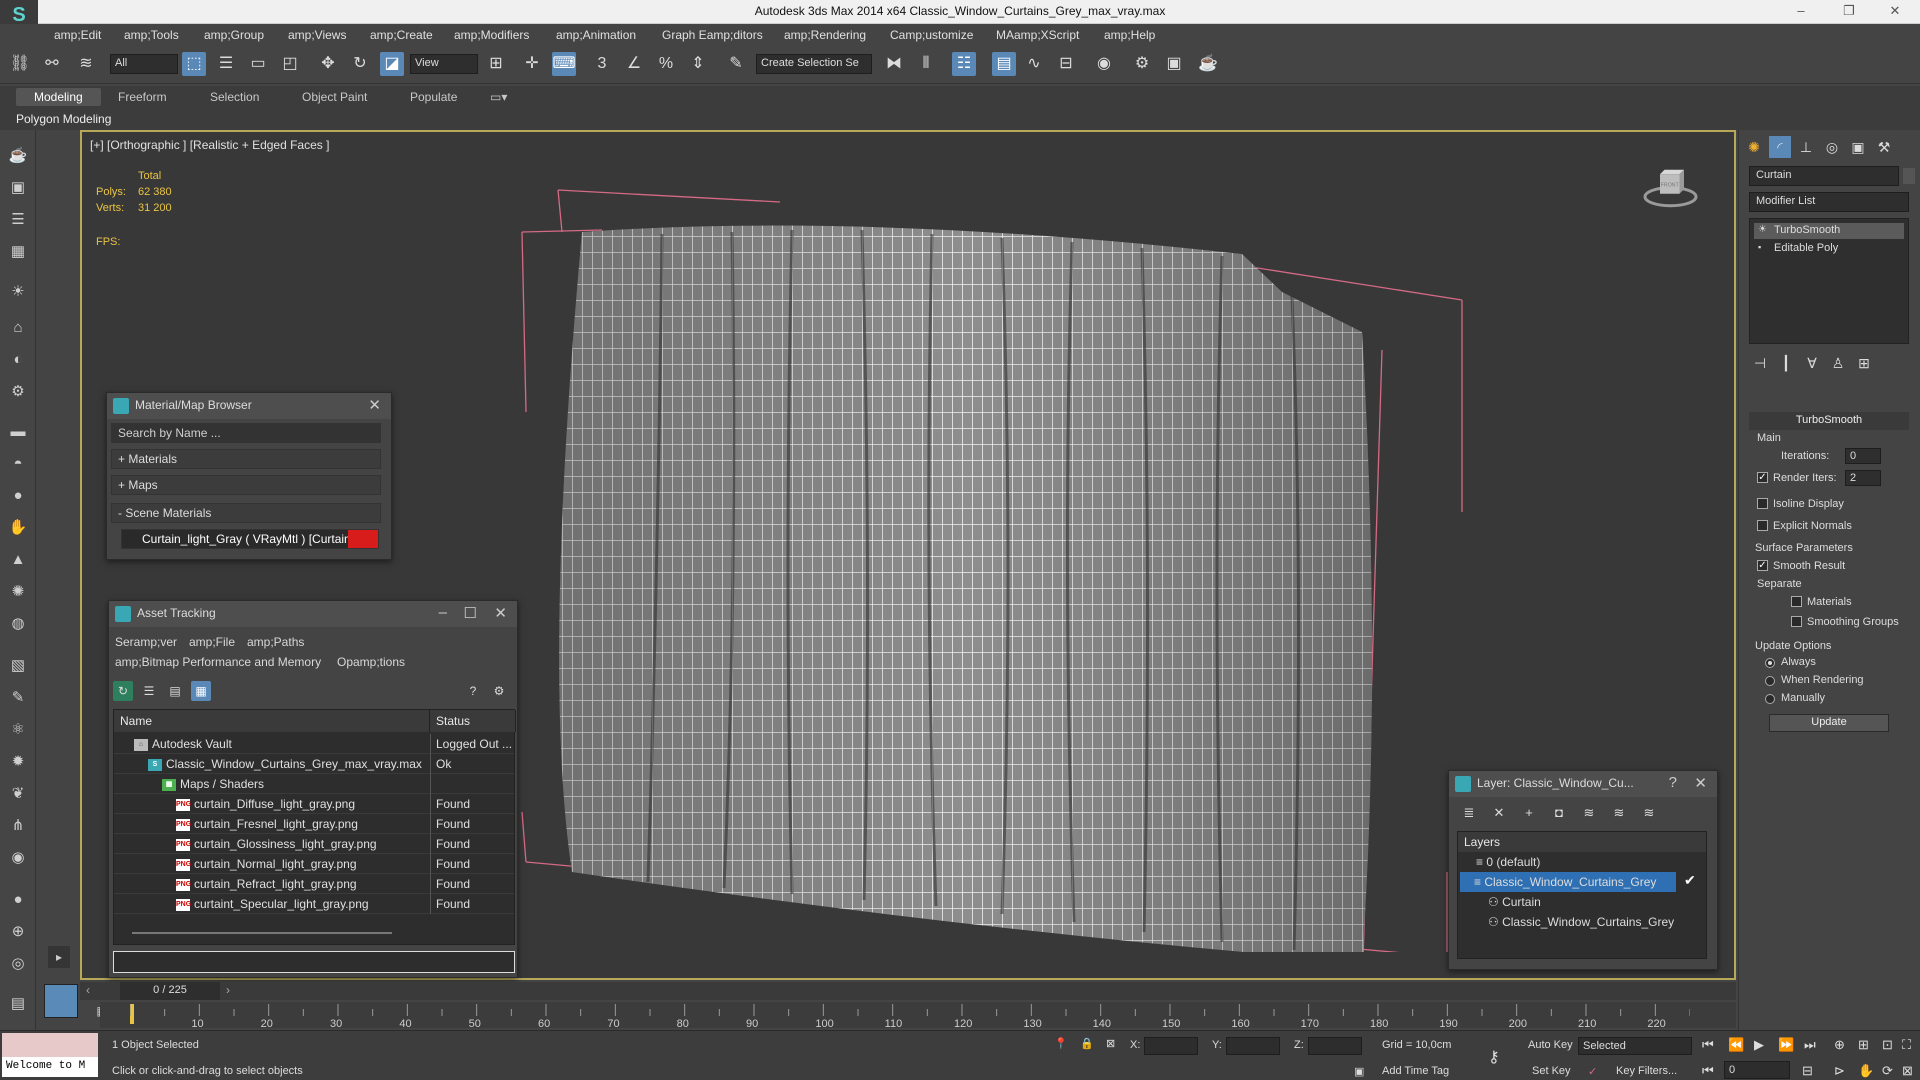 This screenshot has height=1080, width=1920. What do you see at coordinates (1907, 1071) in the screenshot?
I see `maximize-viewport-icon: ⊠` at bounding box center [1907, 1071].